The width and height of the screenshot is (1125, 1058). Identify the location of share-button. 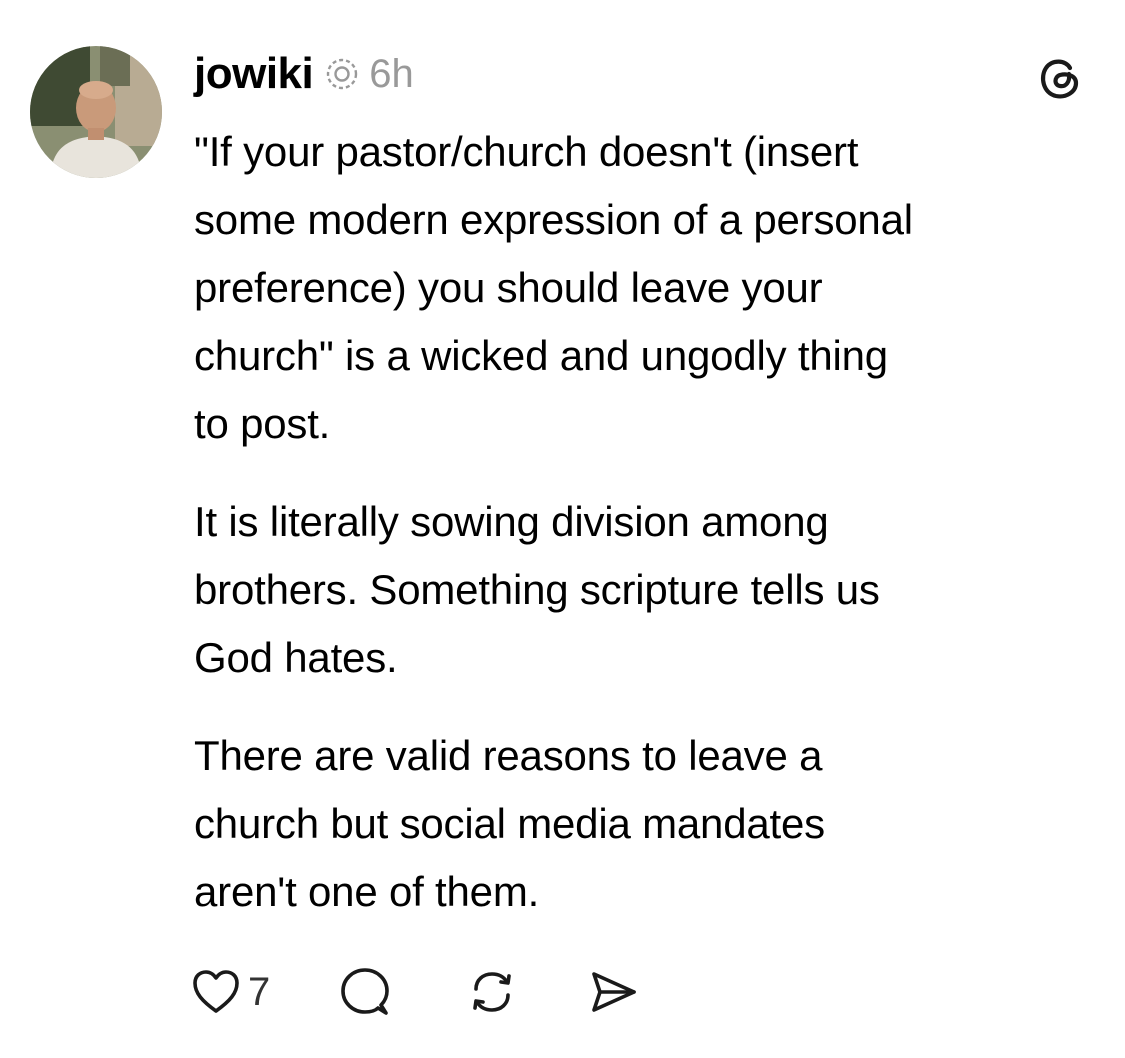
(613, 992).